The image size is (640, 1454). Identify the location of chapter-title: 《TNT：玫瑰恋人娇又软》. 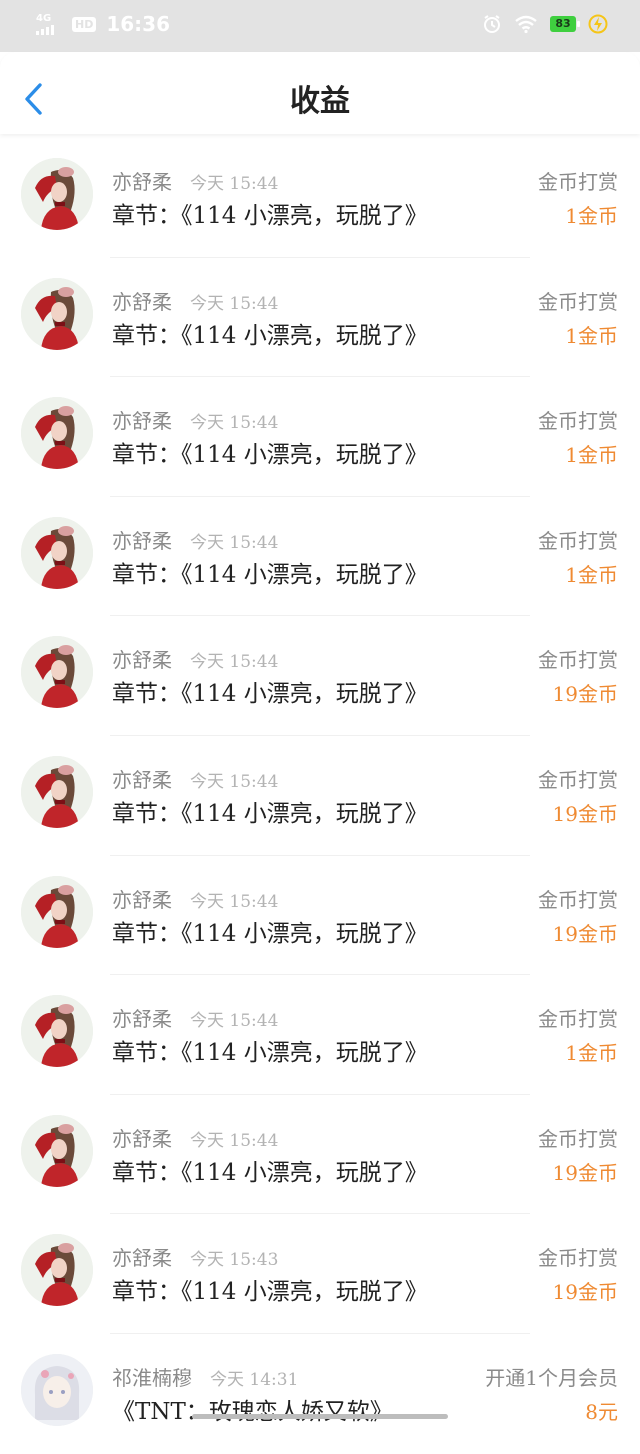
(252, 1411).